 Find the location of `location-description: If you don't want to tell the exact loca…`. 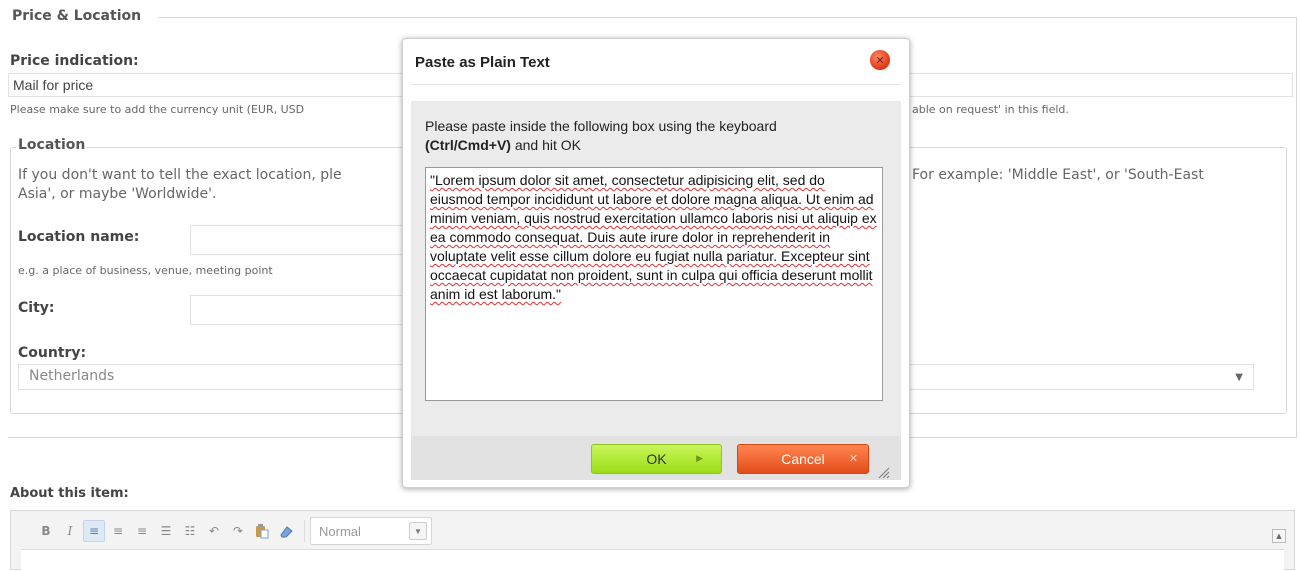

location-description: If you don't want to tell the exact loca… is located at coordinates (180, 185).